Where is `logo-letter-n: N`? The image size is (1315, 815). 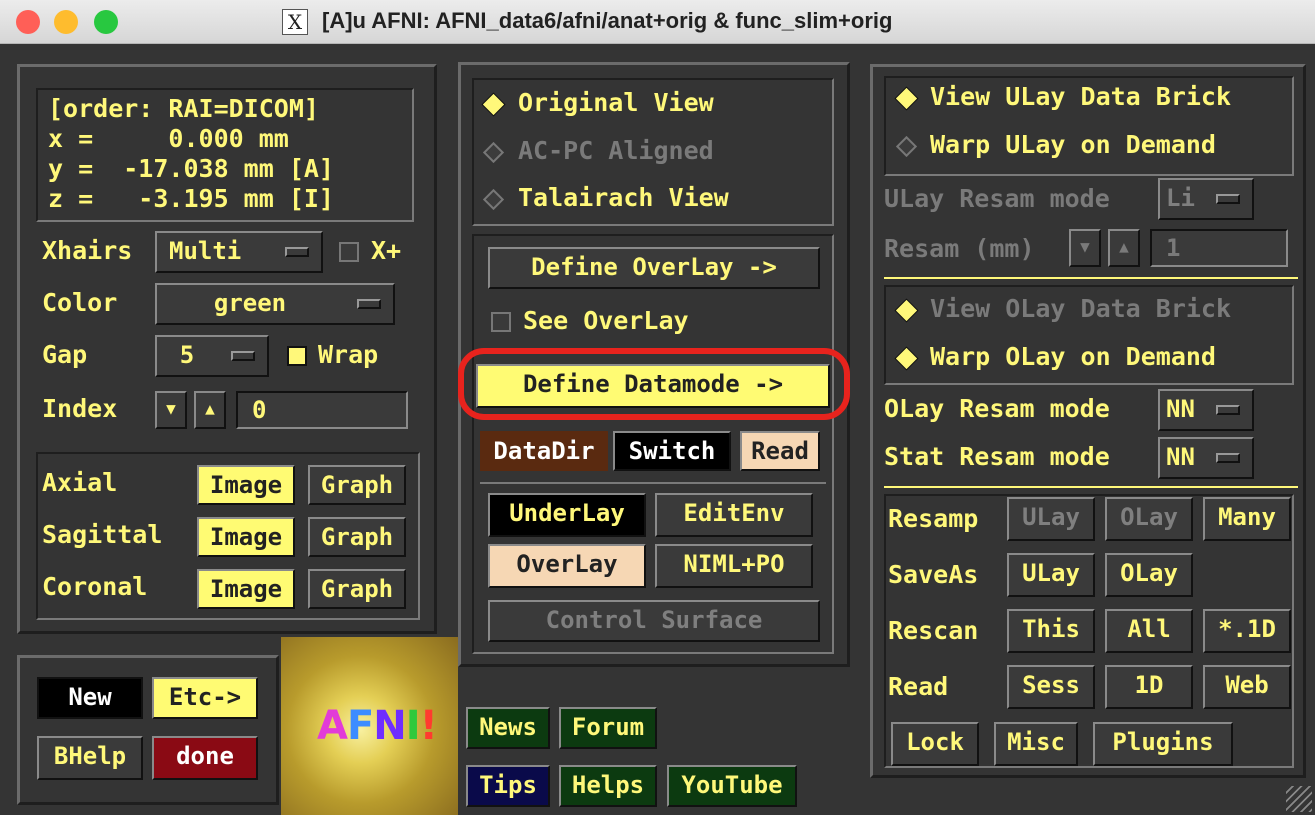 logo-letter-n: N is located at coordinates (389, 726).